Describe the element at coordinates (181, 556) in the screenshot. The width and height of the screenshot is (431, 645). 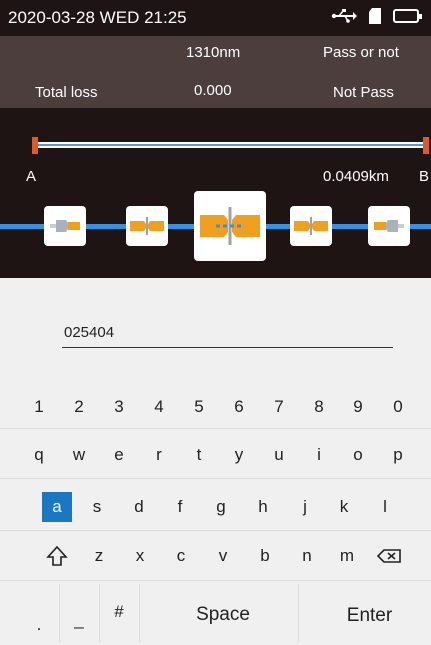
I see `key-c: c` at that location.